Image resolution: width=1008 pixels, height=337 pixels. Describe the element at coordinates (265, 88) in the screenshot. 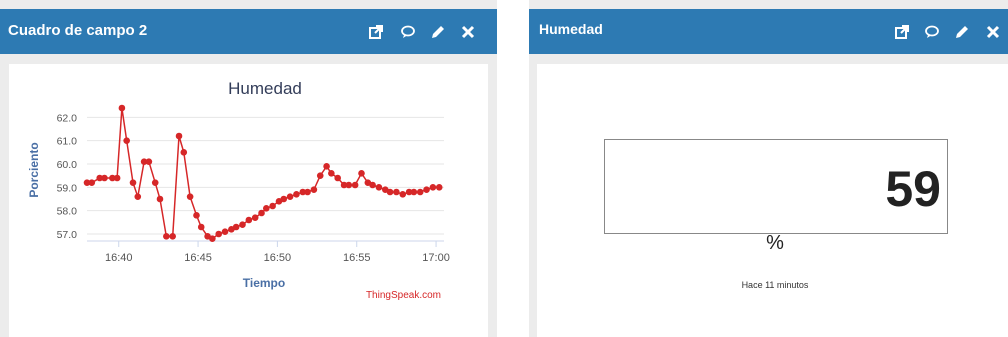

I see `chart-title: Humedad` at that location.